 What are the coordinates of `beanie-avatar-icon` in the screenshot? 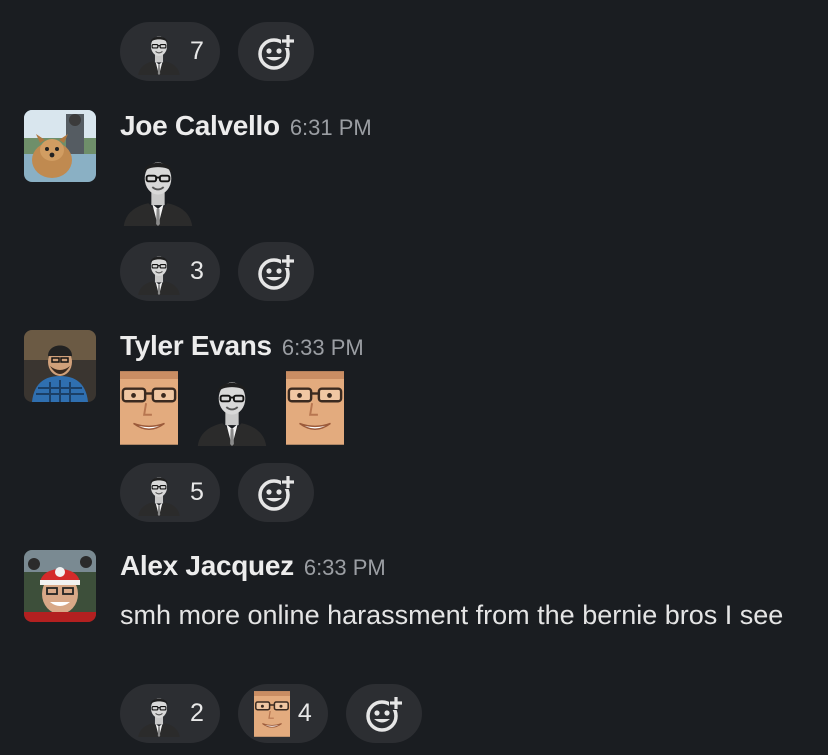 It's located at (60, 366).